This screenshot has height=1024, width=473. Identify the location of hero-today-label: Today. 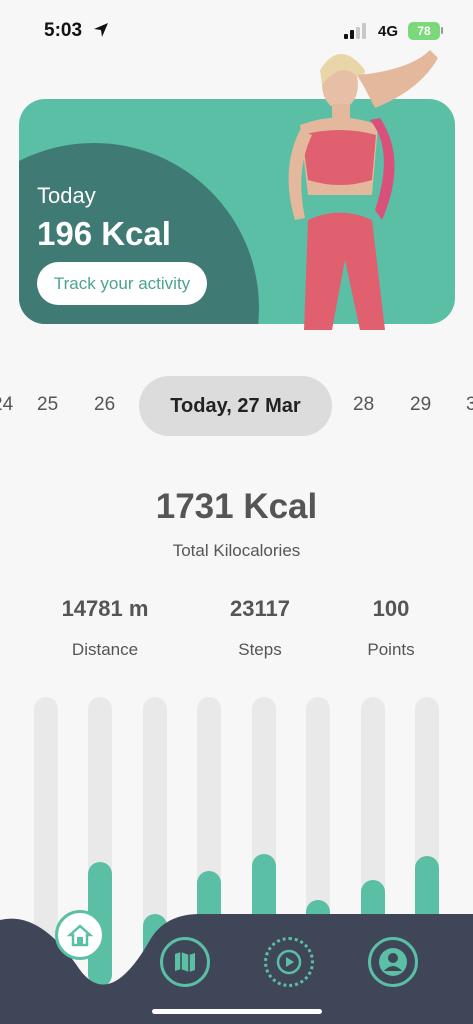
(66, 195).